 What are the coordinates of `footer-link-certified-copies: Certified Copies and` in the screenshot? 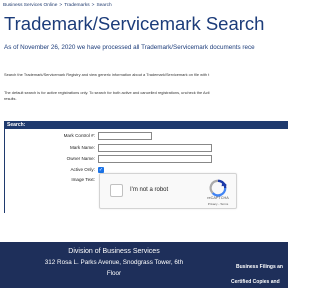 It's located at (255, 282).